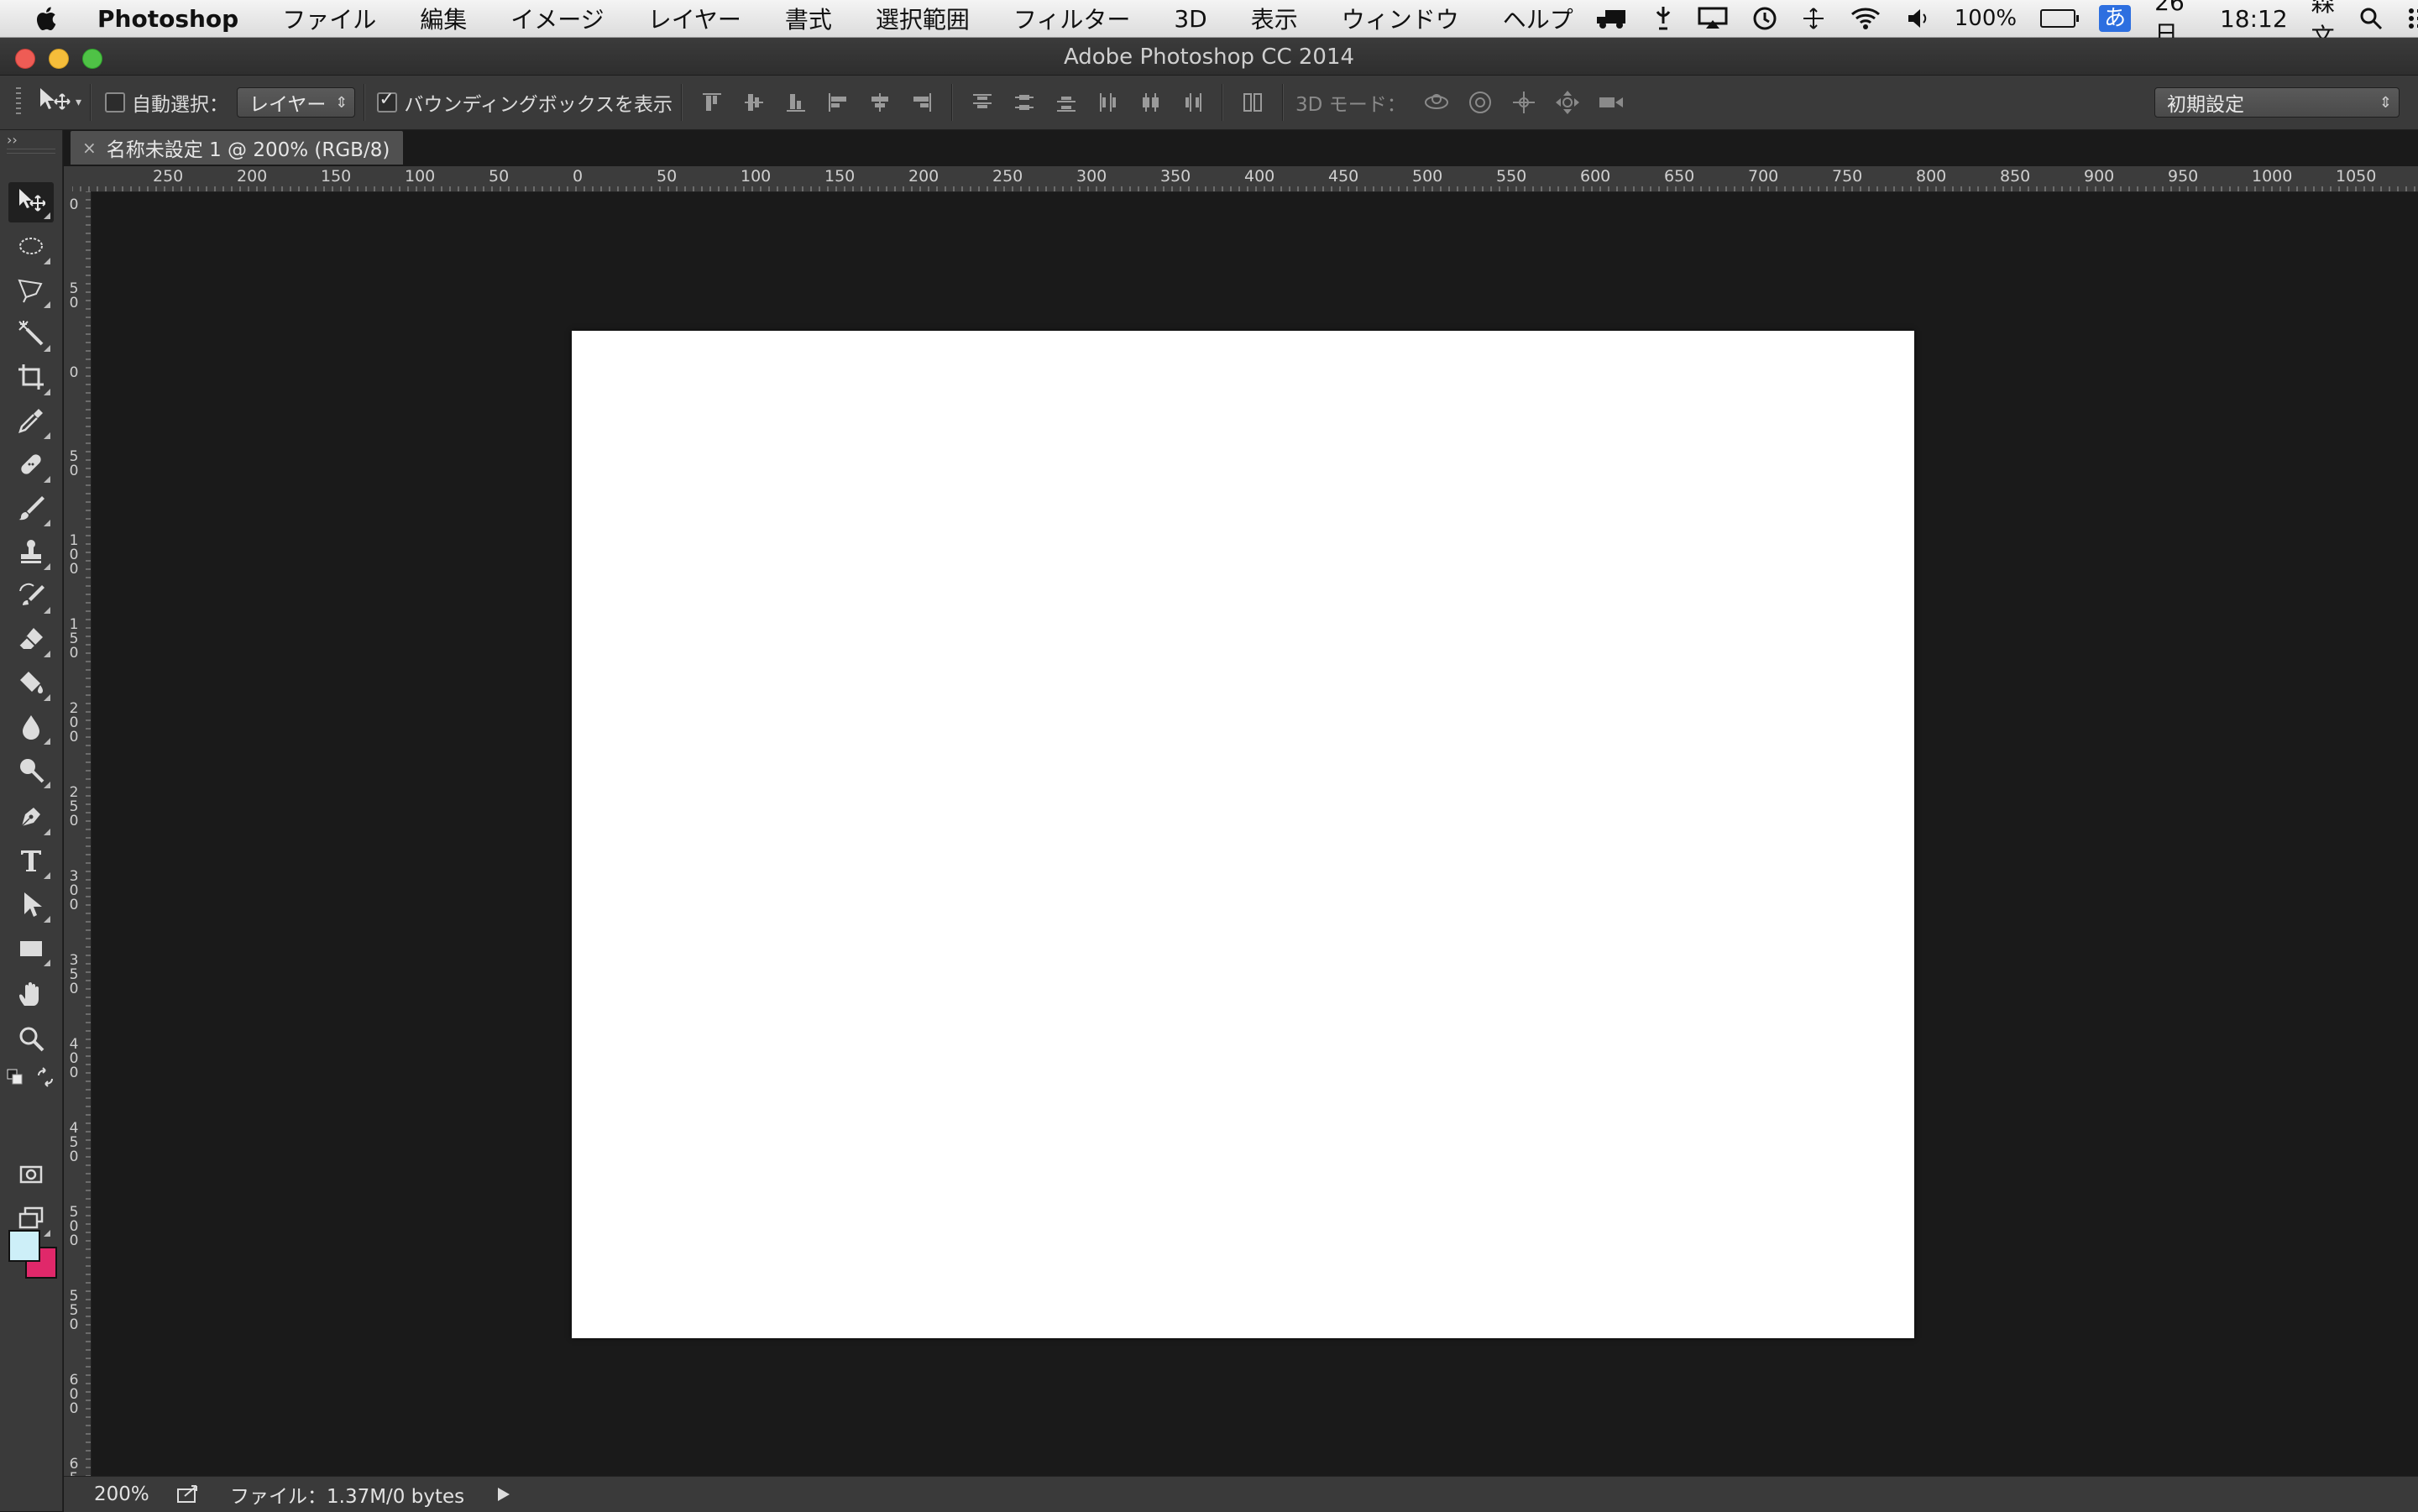 Image resolution: width=2418 pixels, height=1512 pixels. What do you see at coordinates (1066, 102) in the screenshot?
I see `distribute-bottom-edges-icon` at bounding box center [1066, 102].